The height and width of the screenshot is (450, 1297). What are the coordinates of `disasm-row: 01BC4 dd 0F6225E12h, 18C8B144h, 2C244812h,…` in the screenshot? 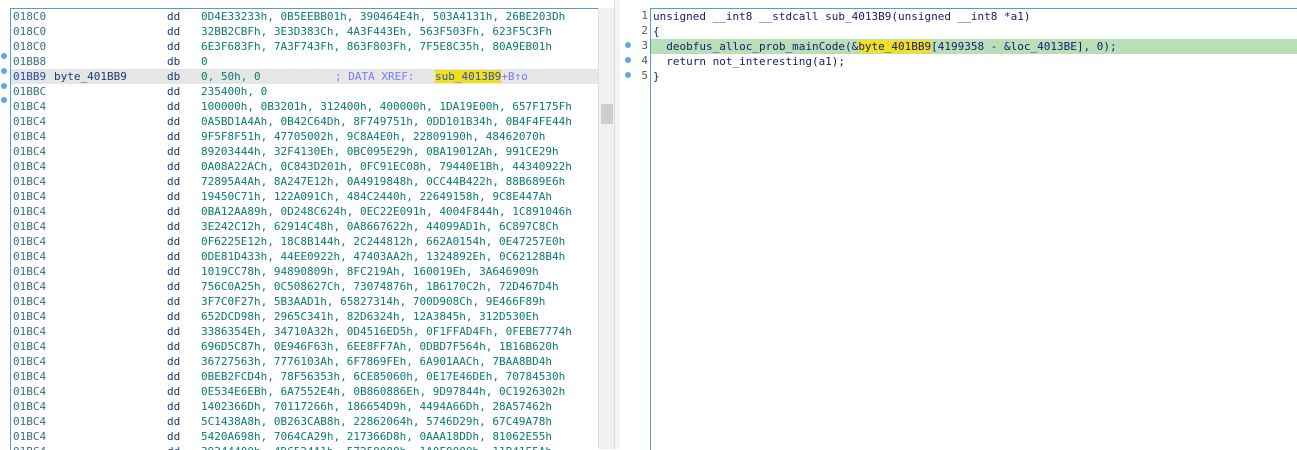 It's located at (305, 241).